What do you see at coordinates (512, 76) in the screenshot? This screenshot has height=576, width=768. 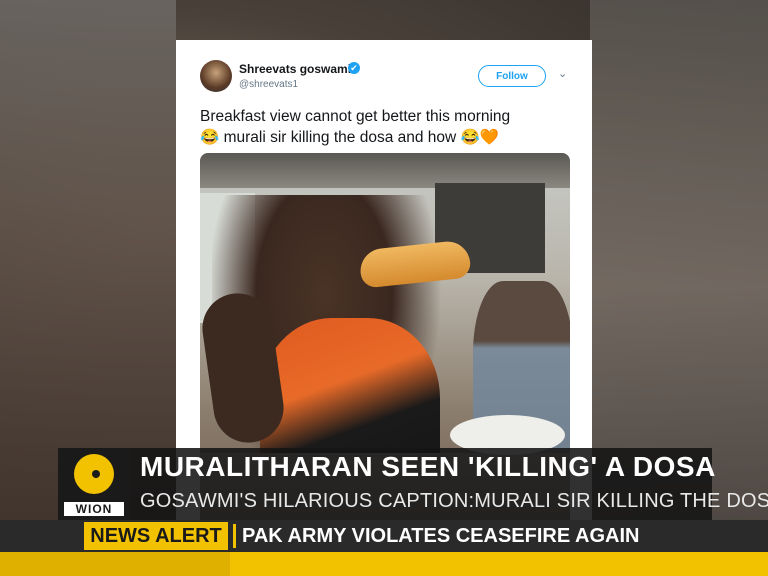 I see `follow-button: Follow` at bounding box center [512, 76].